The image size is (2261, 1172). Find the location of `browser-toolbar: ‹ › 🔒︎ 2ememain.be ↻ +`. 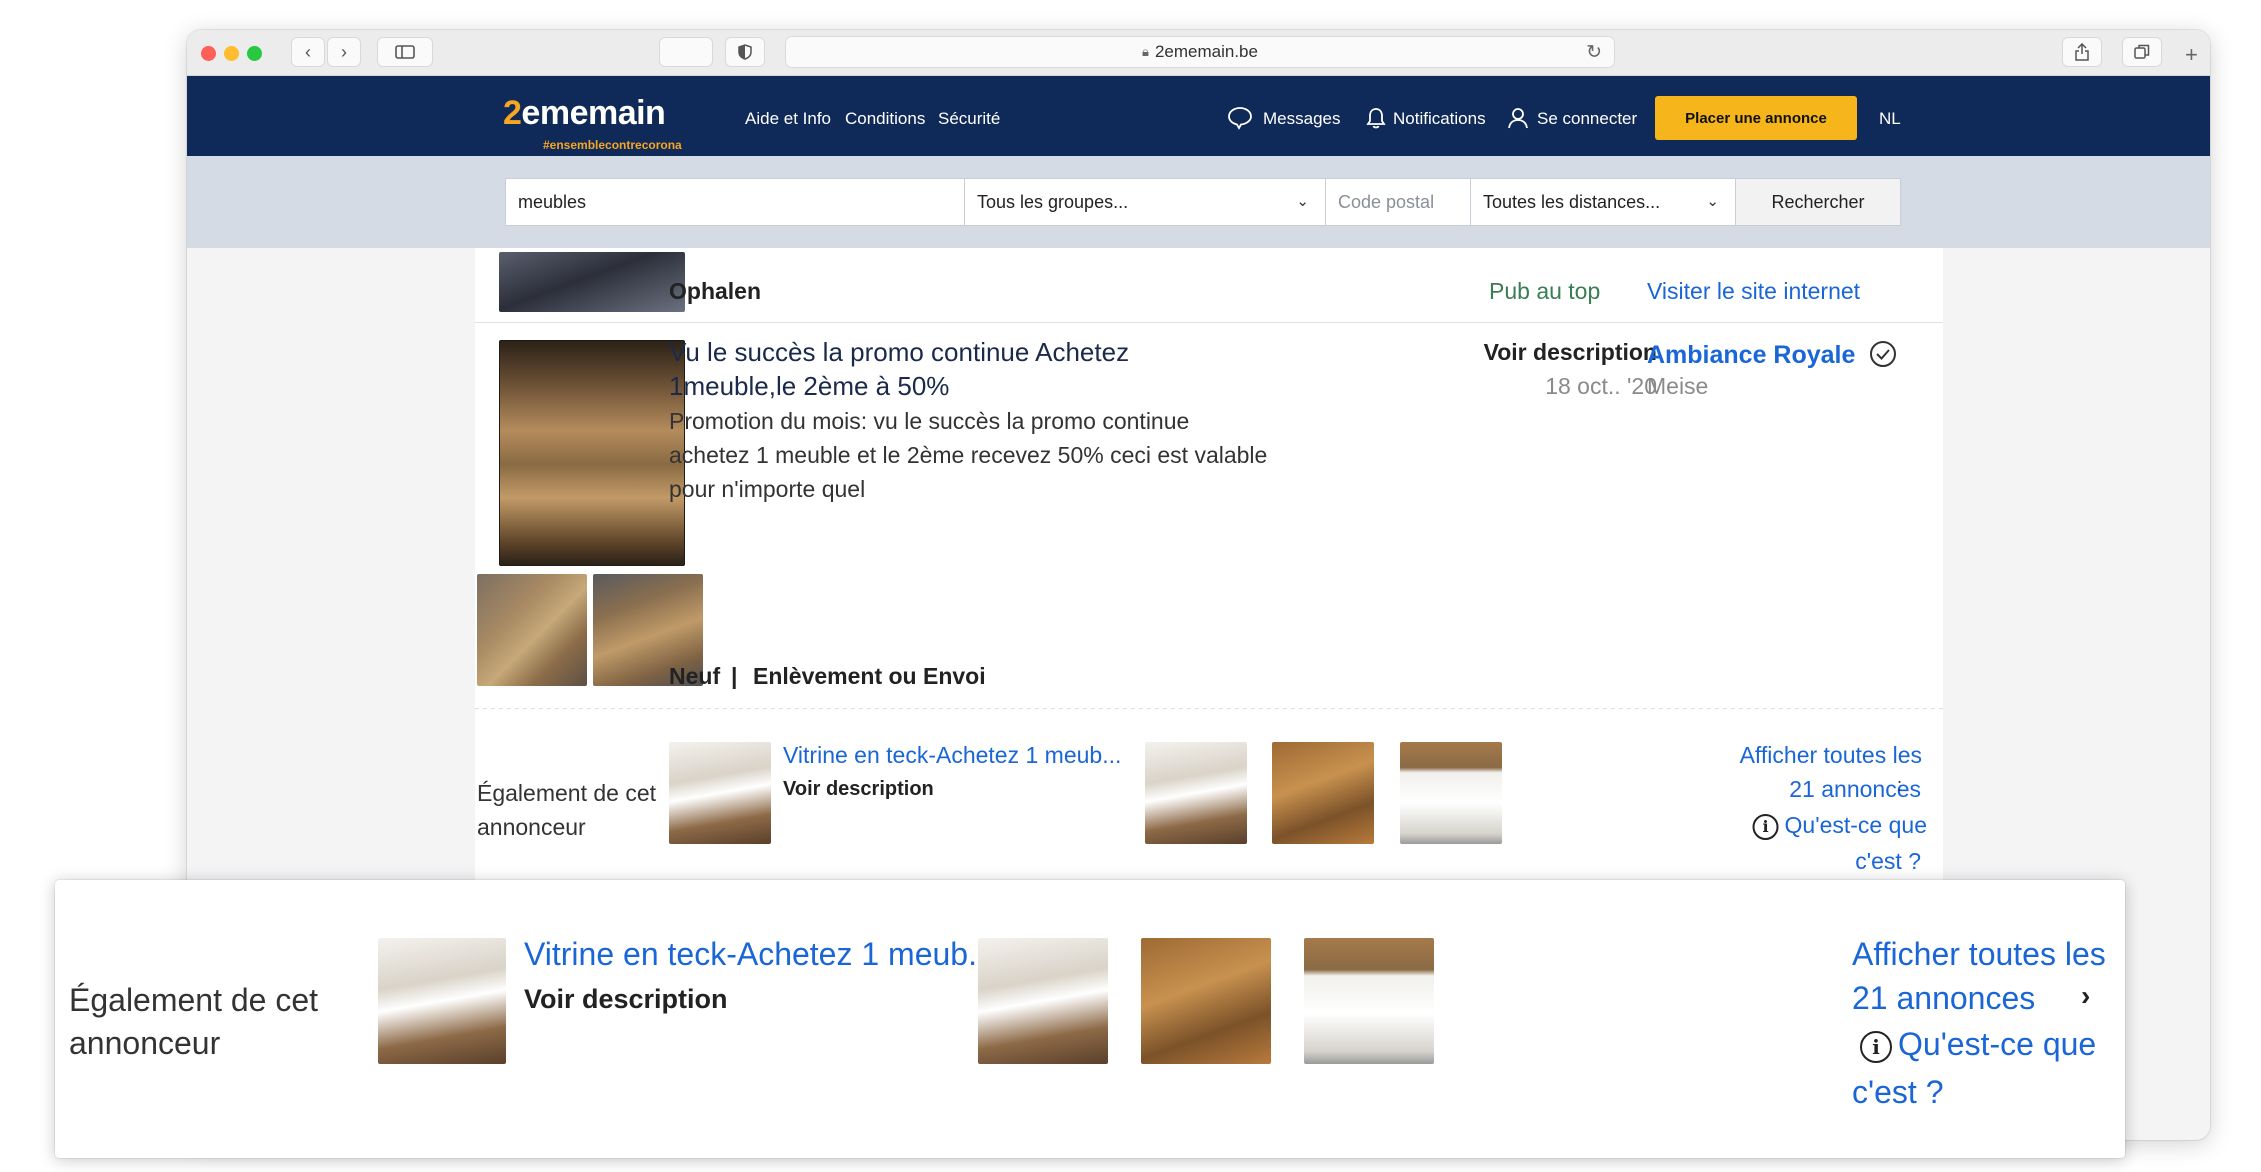

browser-toolbar: ‹ › 🔒︎ 2ememain.be ↻ + is located at coordinates (1198, 53).